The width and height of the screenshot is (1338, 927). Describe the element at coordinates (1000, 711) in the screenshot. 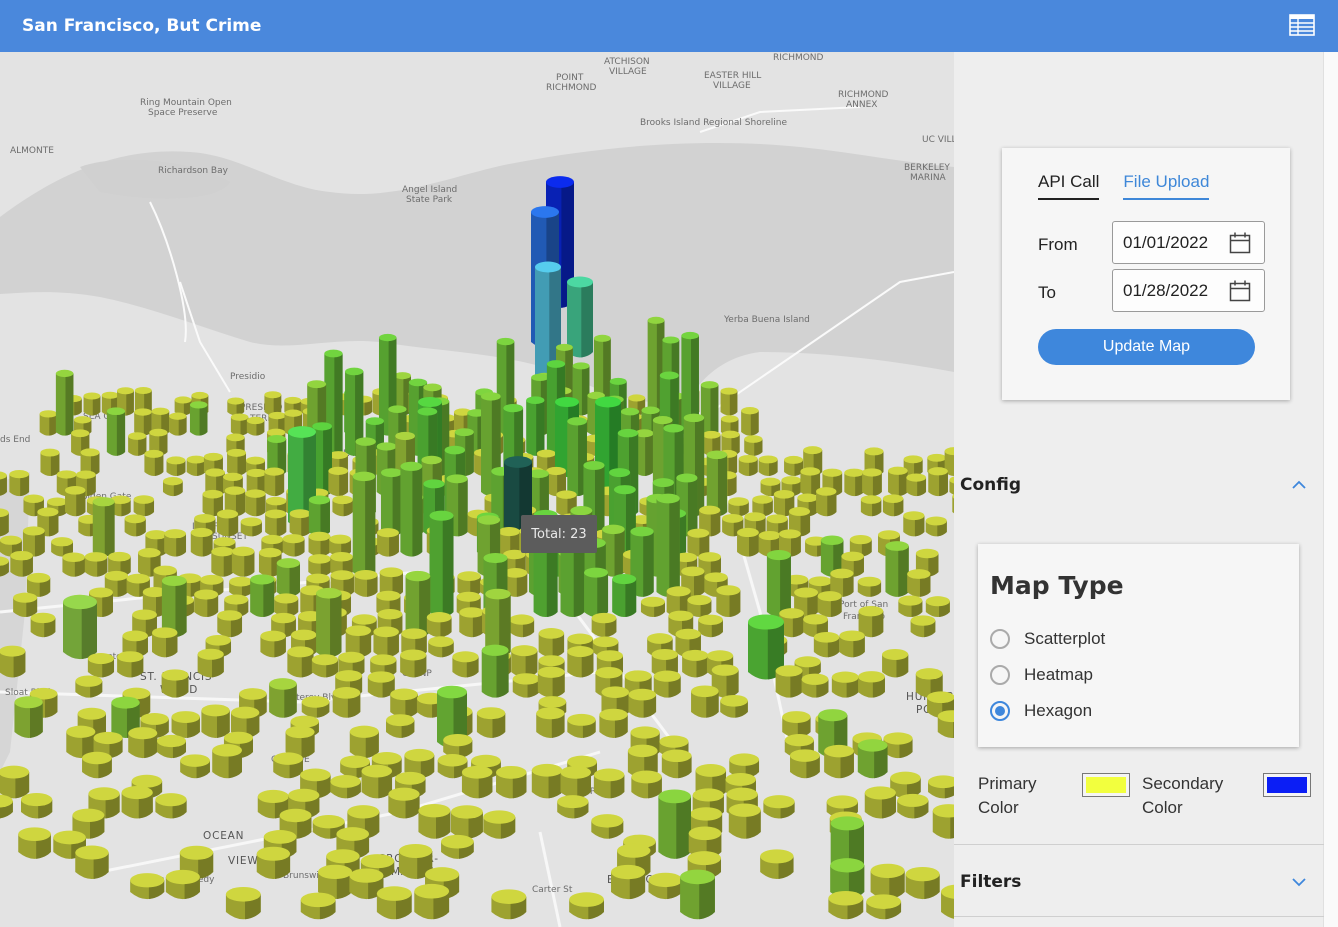

I see `radio-button-selected` at that location.